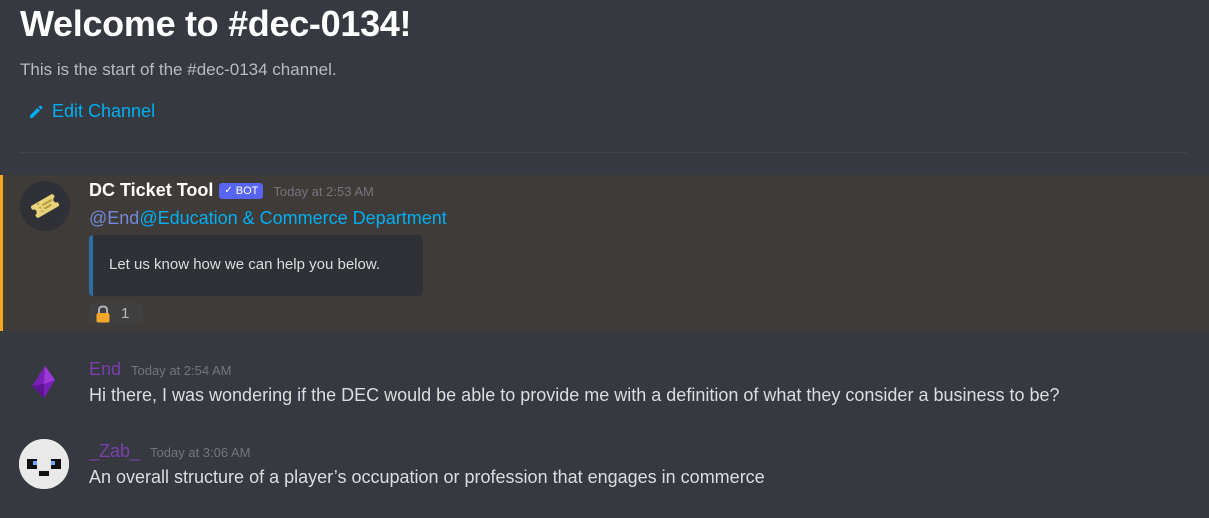  Describe the element at coordinates (216, 23) in the screenshot. I see `welcome-title: Welcome to #dec-0134!` at that location.